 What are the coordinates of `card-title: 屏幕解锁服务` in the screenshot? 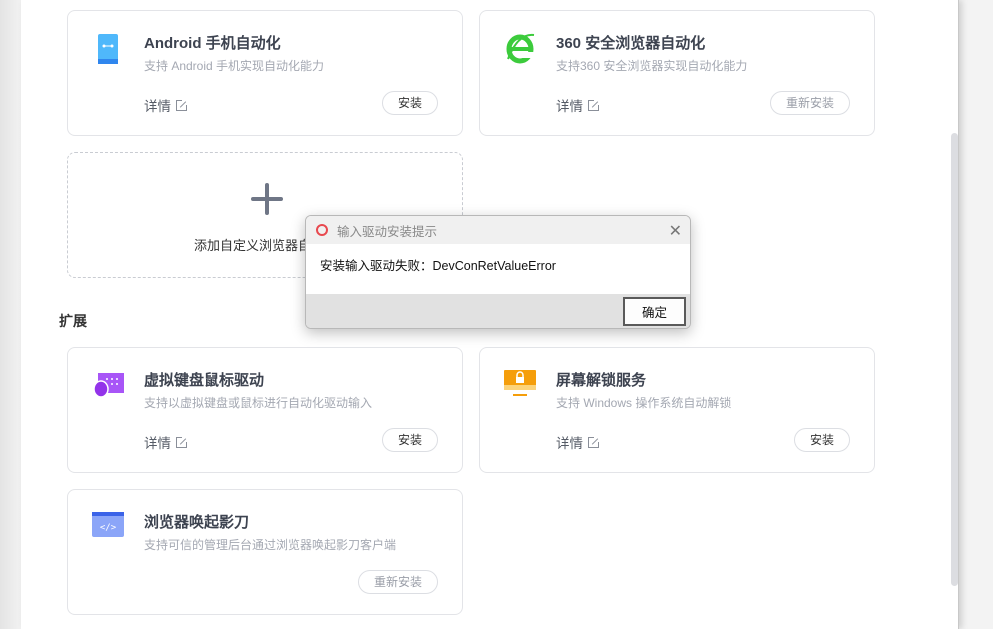 It's located at (601, 380).